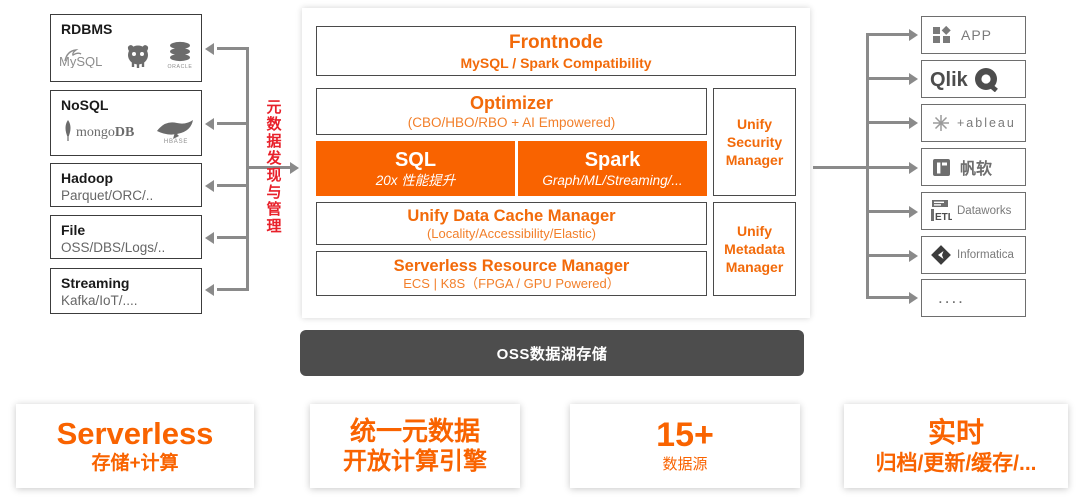 This screenshot has width=1080, height=504. Describe the element at coordinates (209, 48) in the screenshot. I see `arrowhead-rdbms` at that location.